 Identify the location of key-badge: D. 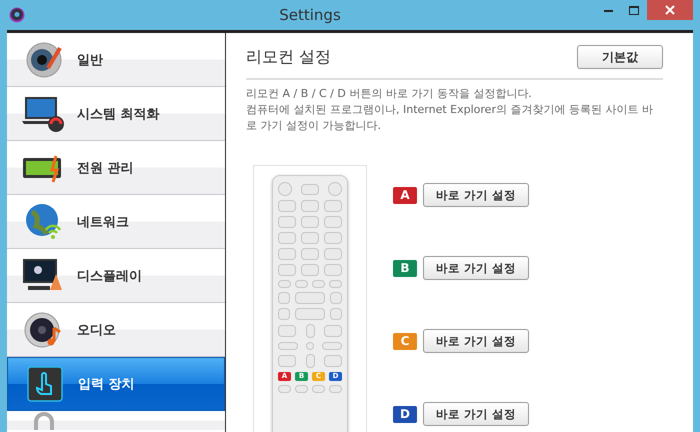
(405, 414).